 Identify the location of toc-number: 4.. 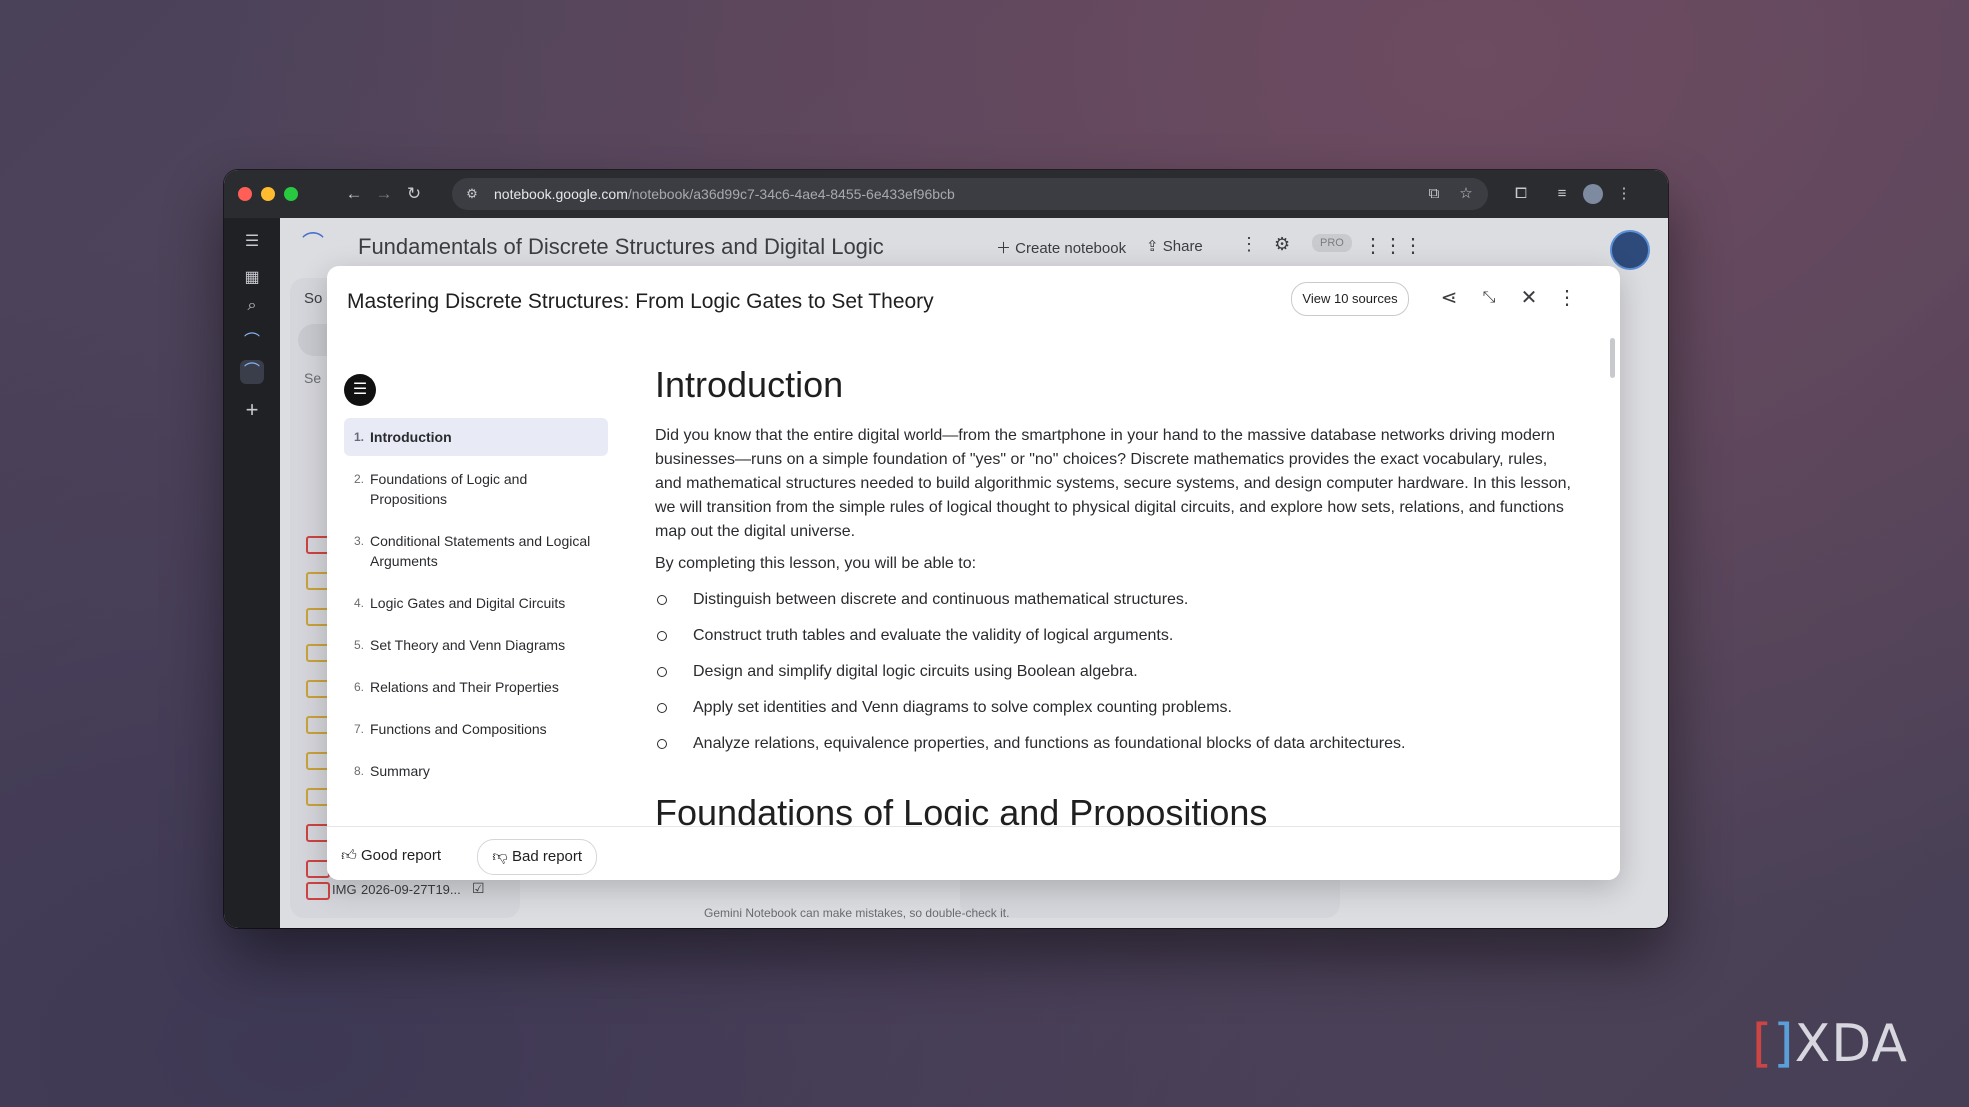
(359, 603).